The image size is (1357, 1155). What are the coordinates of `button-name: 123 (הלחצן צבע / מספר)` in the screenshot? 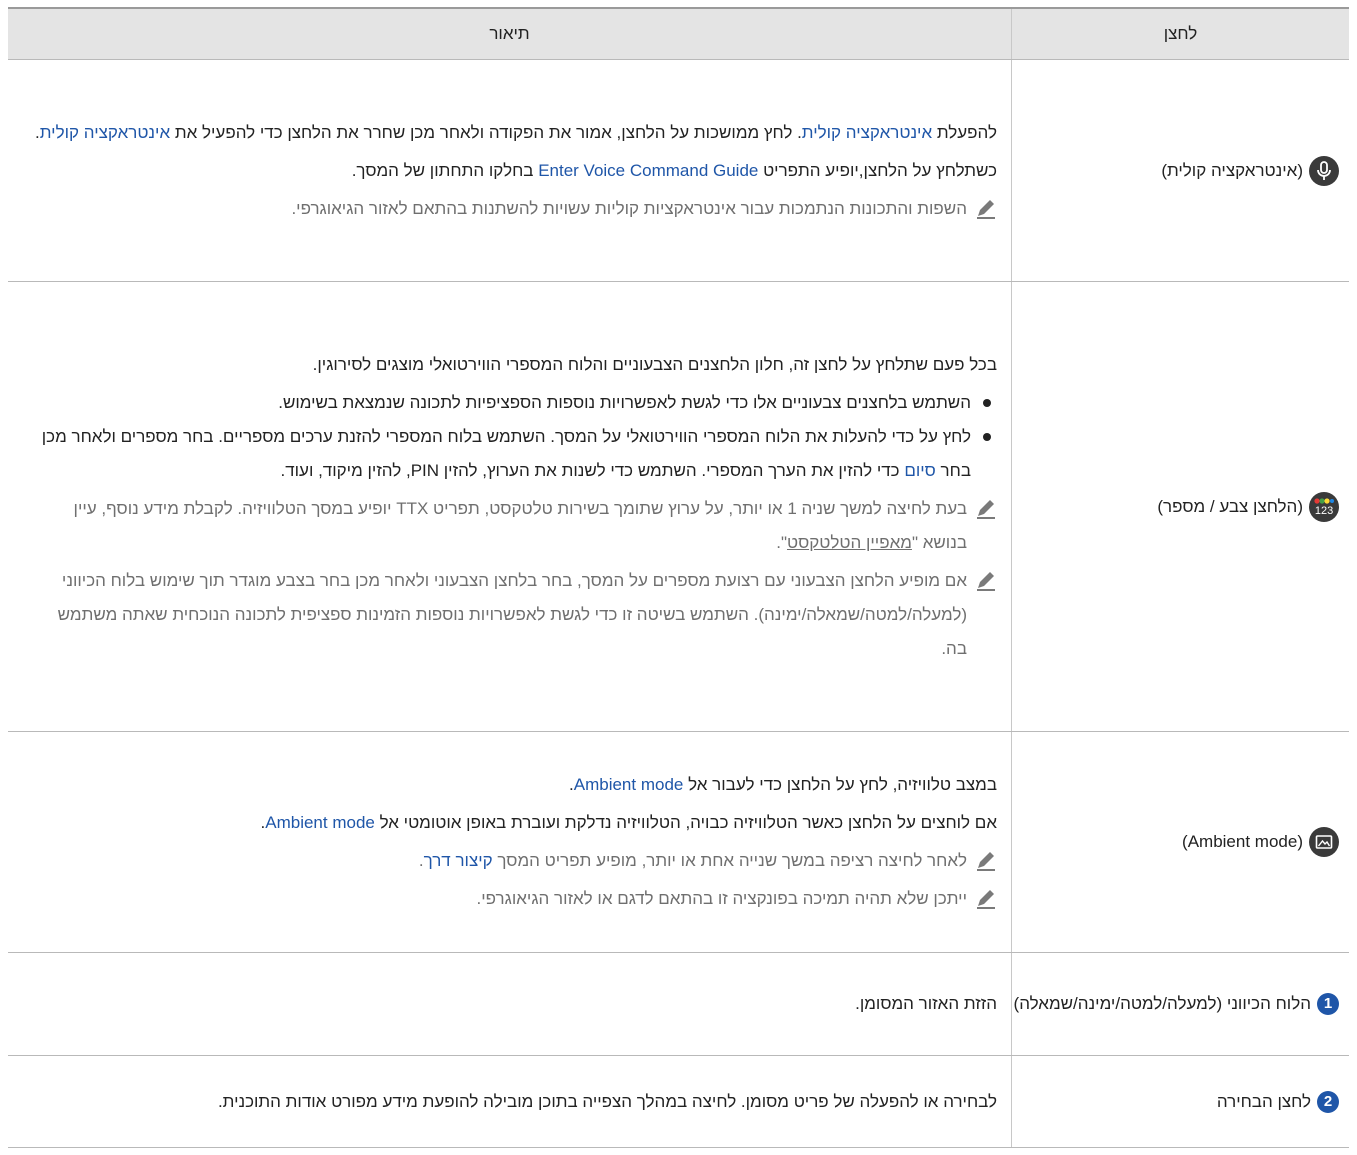 It's located at (1175, 507).